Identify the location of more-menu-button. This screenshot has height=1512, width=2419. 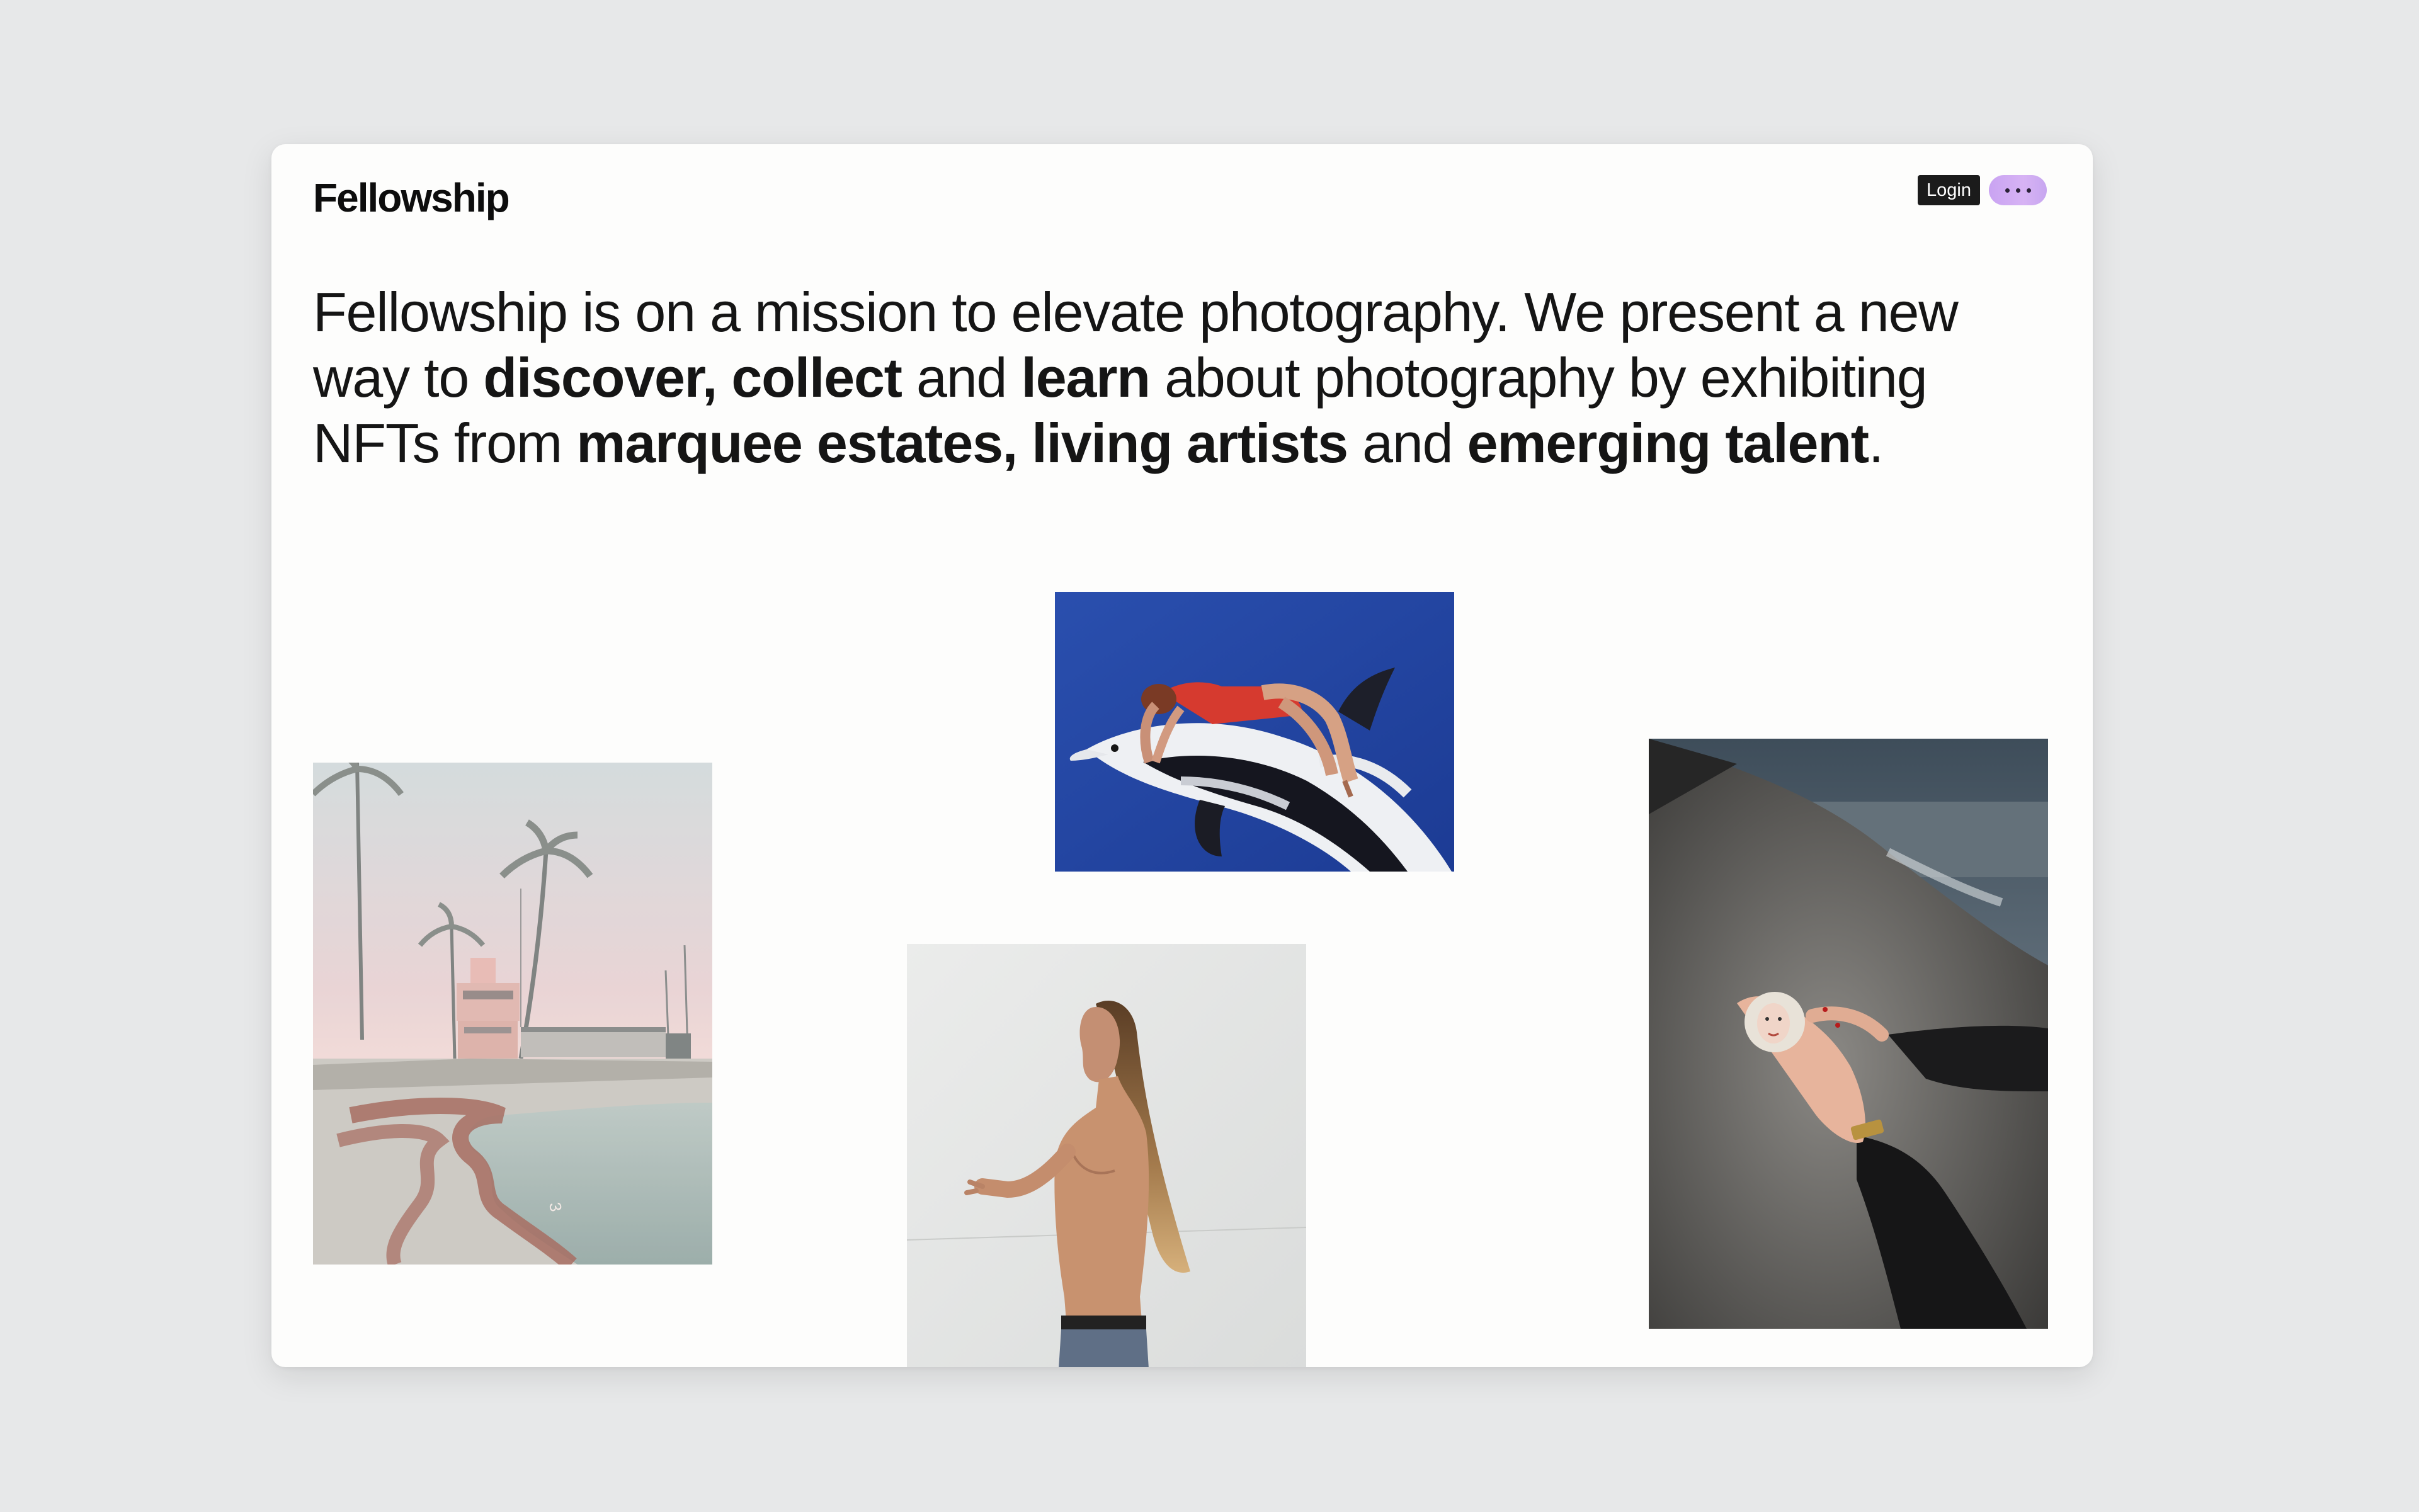
(2018, 190).